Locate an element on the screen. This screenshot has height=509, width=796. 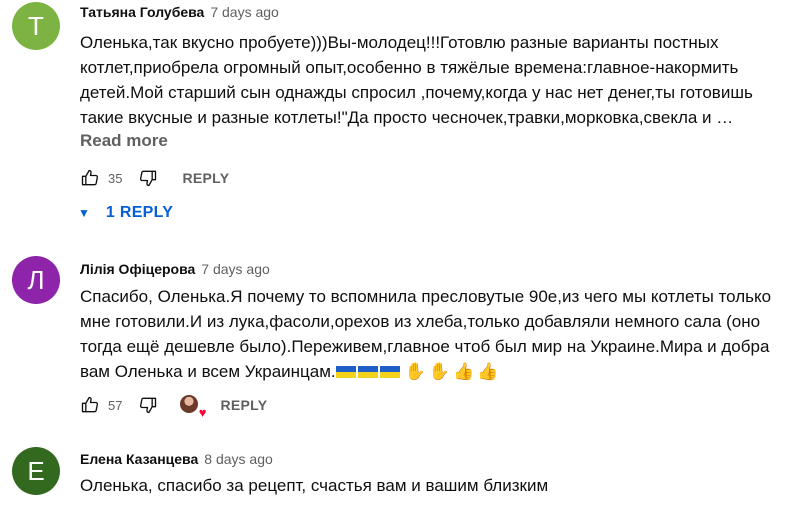
comment-text-segment: вам Оленька и всем Украинцам. is located at coordinates (208, 371).